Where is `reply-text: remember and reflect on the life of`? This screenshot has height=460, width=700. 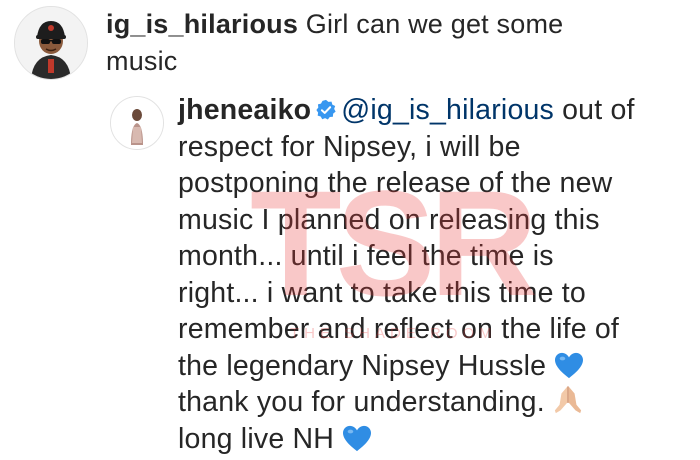
reply-text: remember and reflect on the life of is located at coordinates (399, 329).